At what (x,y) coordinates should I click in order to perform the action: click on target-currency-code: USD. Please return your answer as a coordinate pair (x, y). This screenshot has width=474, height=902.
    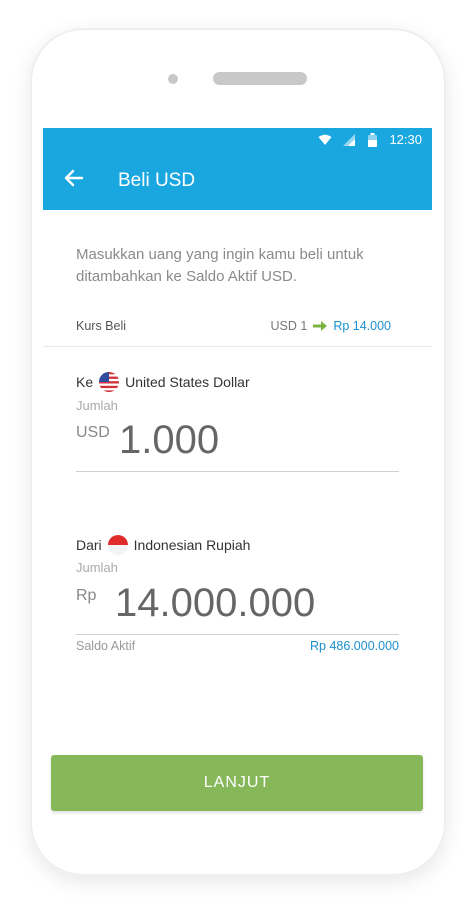
    Looking at the image, I should click on (93, 432).